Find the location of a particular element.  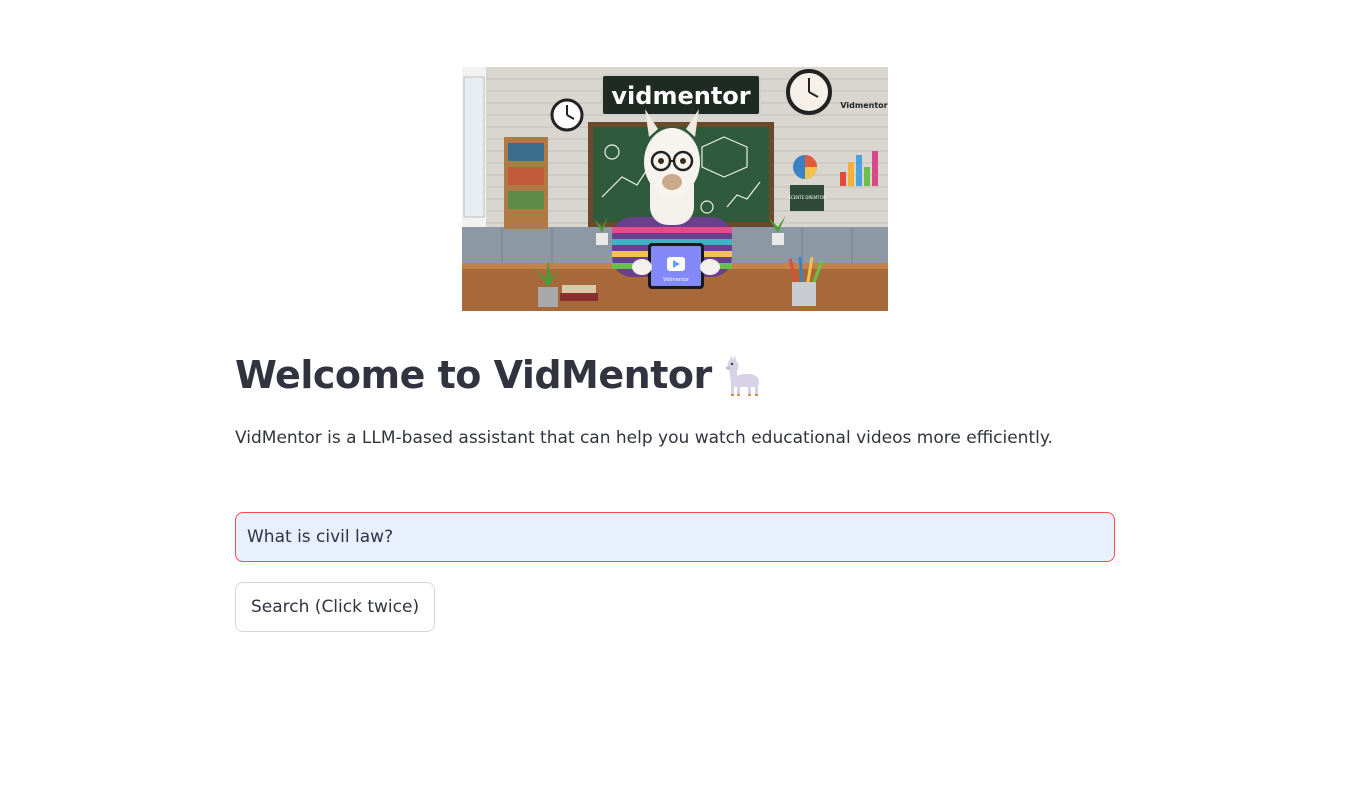

search-button: Search (Click twice) is located at coordinates (335, 607).